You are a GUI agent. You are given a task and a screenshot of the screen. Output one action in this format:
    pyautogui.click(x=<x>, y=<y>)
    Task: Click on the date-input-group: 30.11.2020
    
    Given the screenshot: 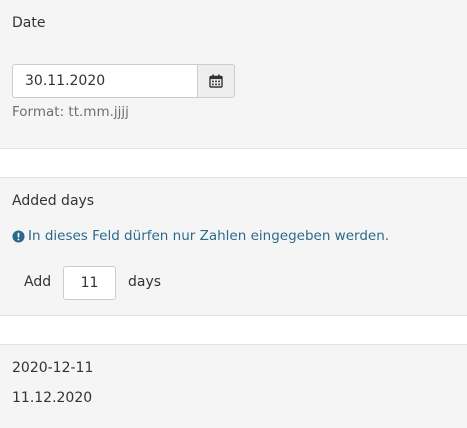 What is the action you would take?
    pyautogui.click(x=123, y=81)
    